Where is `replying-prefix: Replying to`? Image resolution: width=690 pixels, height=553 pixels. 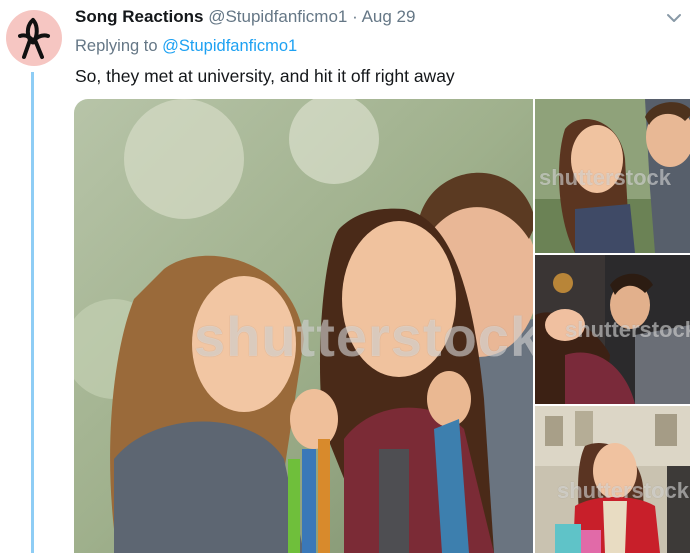 replying-prefix: Replying to is located at coordinates (116, 46).